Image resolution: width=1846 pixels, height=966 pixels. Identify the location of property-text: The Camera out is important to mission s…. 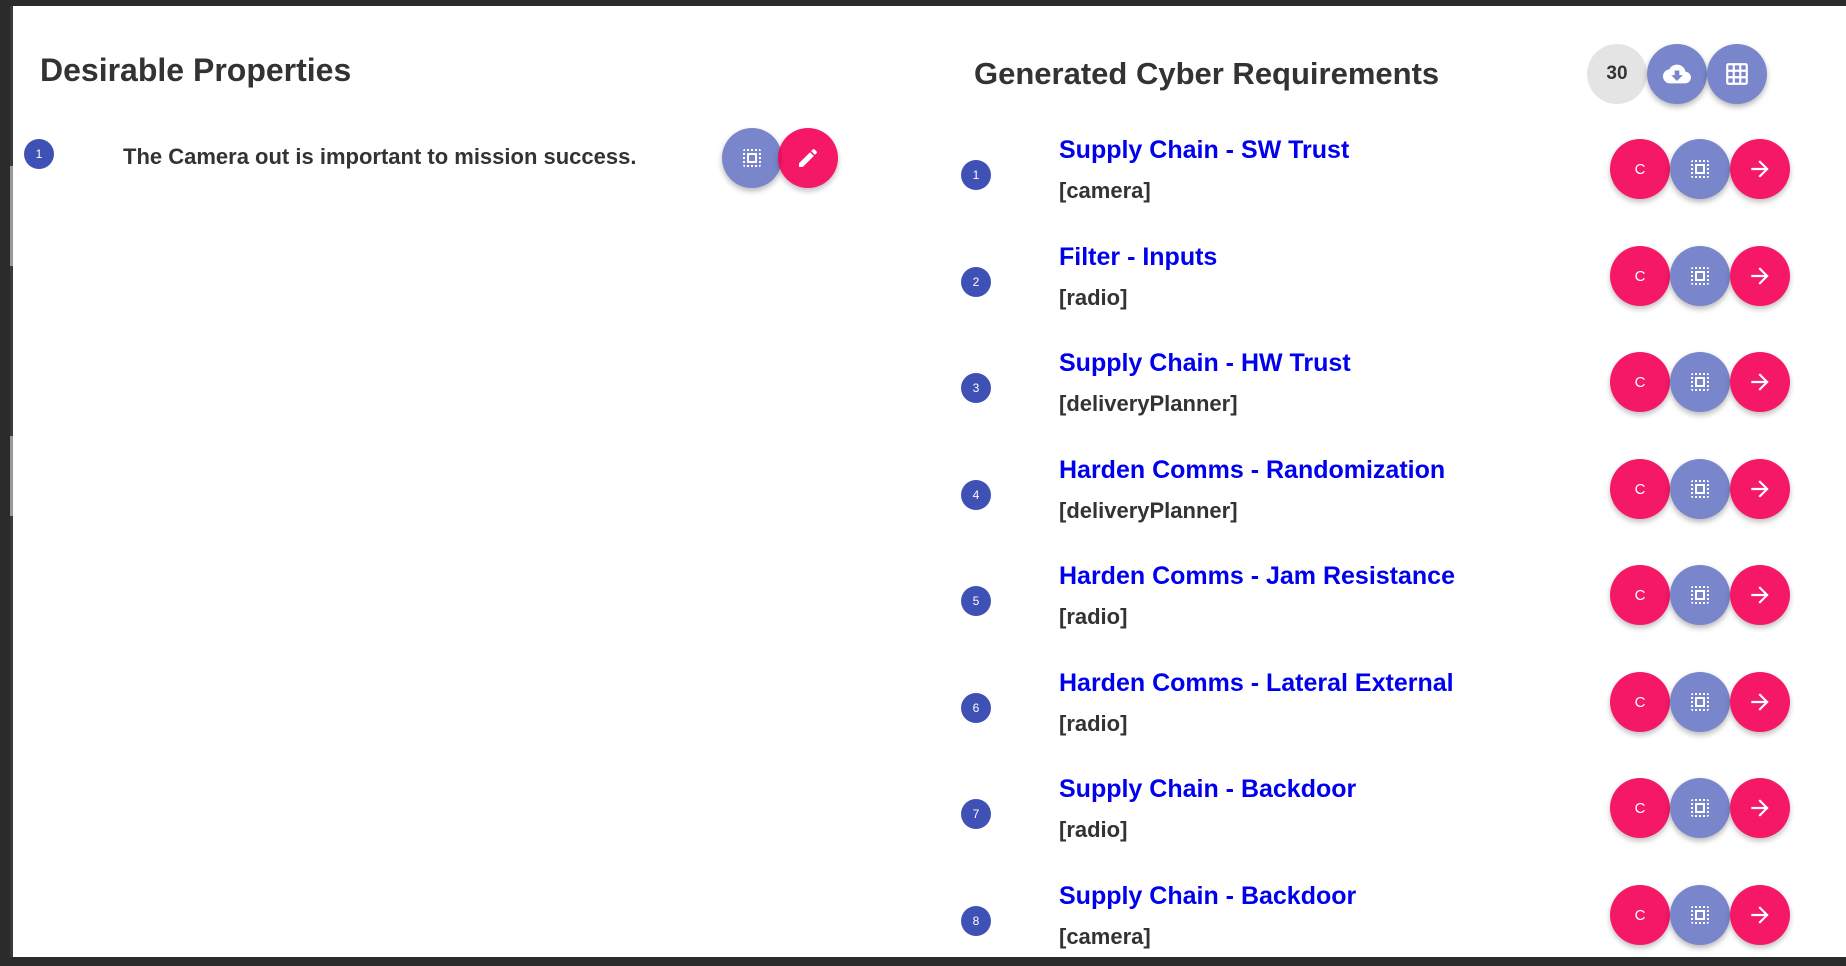
(380, 156).